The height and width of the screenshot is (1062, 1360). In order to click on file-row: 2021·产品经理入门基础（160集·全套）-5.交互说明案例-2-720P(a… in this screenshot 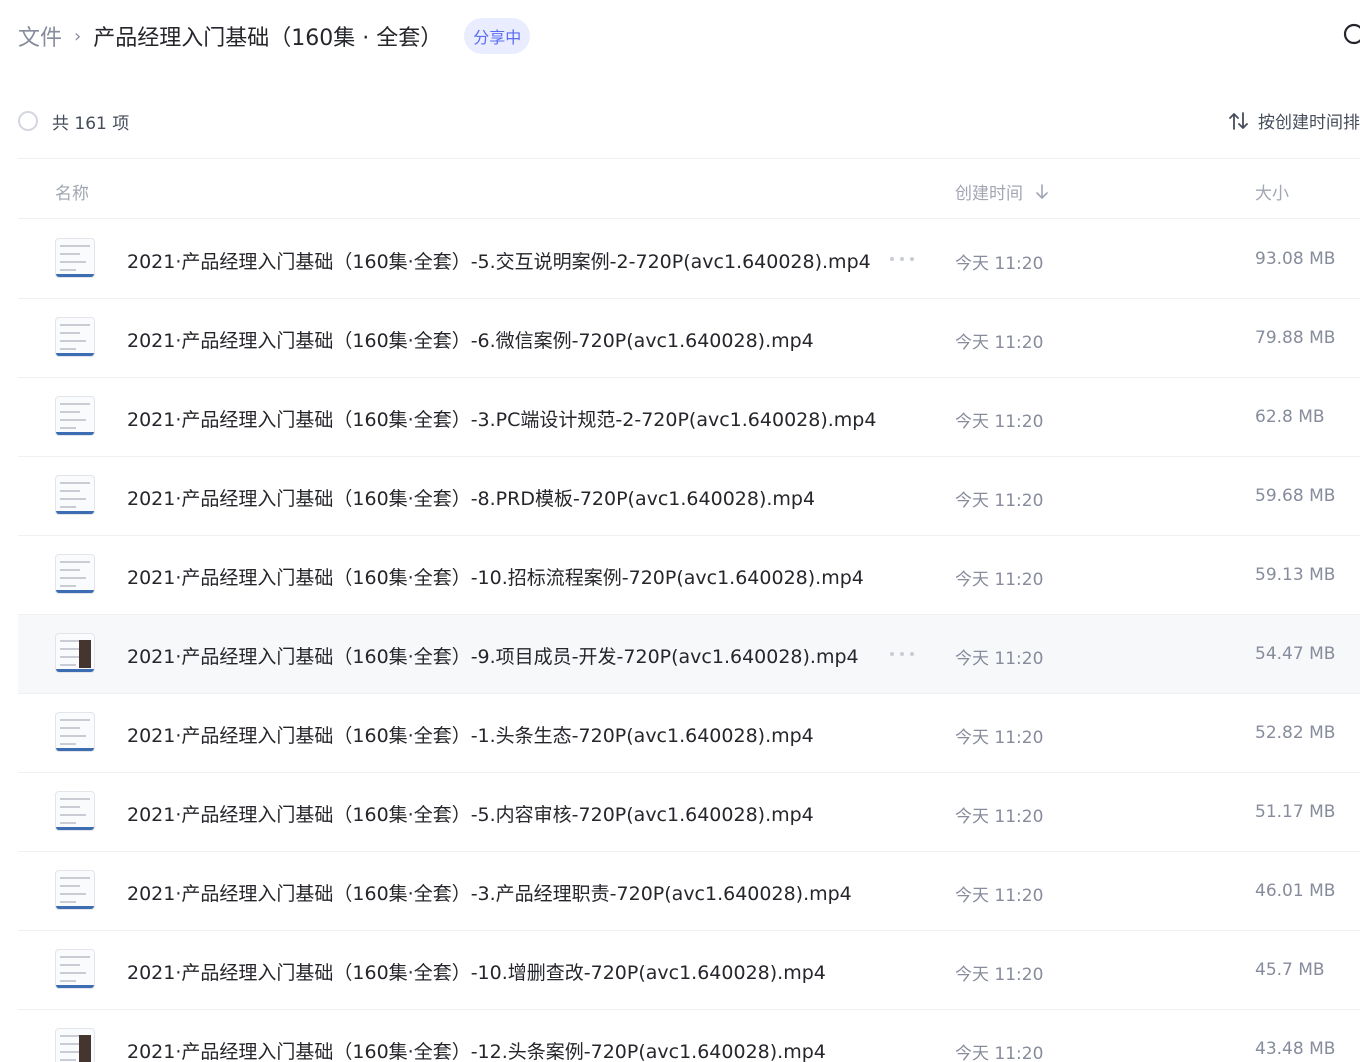, I will do `click(689, 259)`.